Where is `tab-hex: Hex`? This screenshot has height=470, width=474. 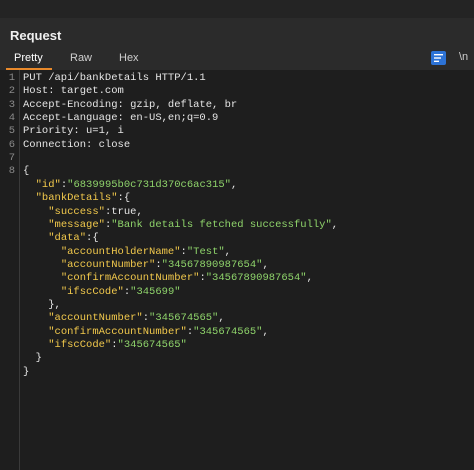 tab-hex: Hex is located at coordinates (129, 58).